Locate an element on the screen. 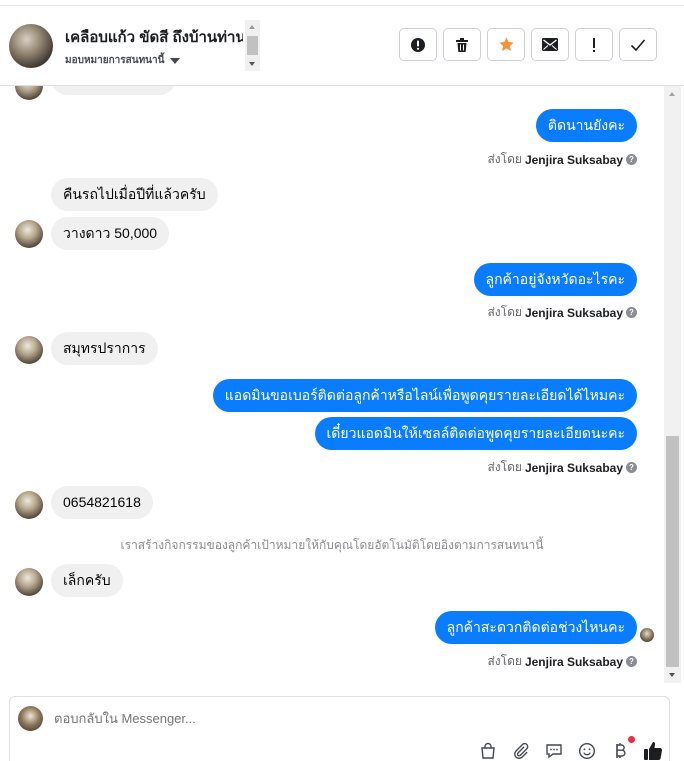 Image resolution: width=684 pixels, height=761 pixels. composer-tools is located at coordinates (570, 748).